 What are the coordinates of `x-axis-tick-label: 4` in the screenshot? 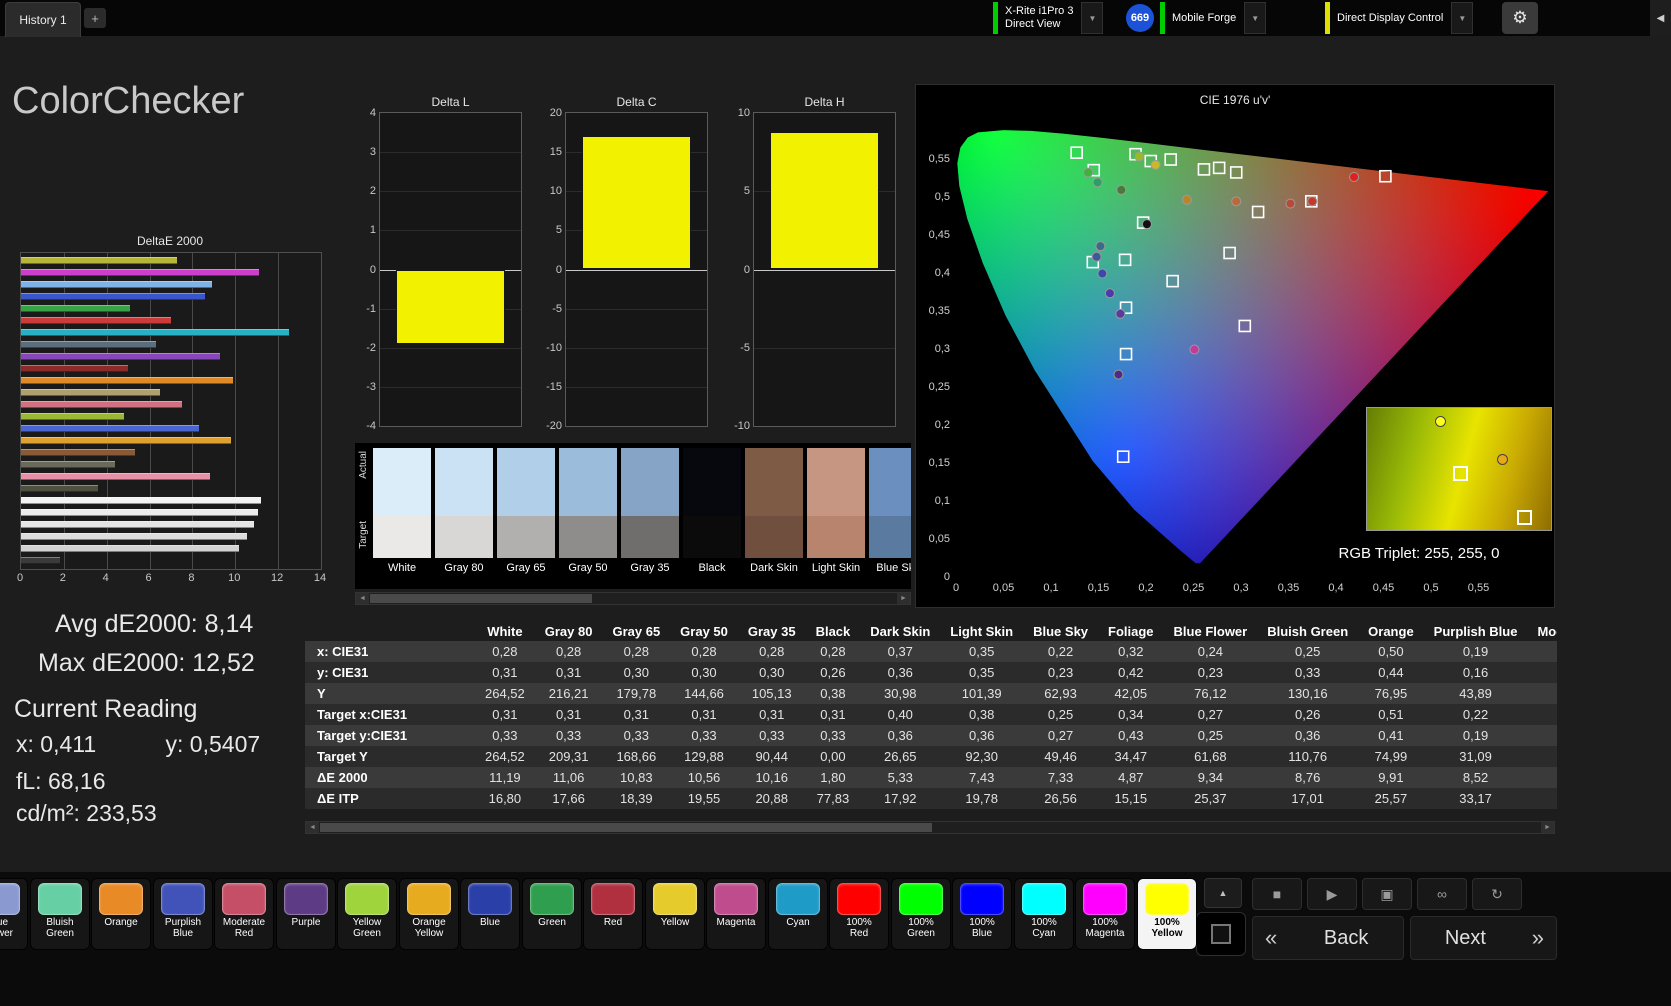 It's located at (105, 578).